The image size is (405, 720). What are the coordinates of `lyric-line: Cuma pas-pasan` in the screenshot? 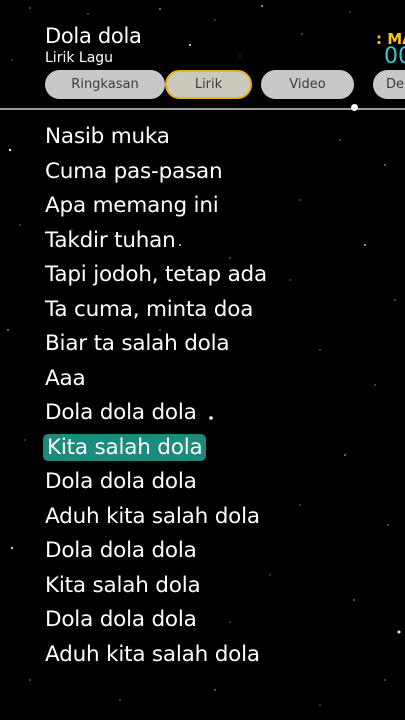 It's located at (215, 172).